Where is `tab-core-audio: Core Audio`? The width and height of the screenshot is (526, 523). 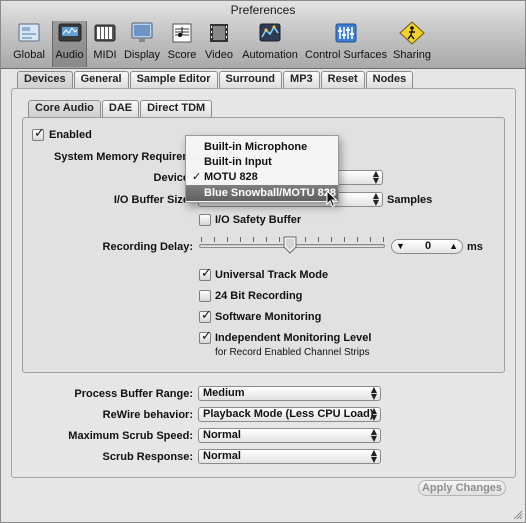
tab-core-audio: Core Audio is located at coordinates (64, 108).